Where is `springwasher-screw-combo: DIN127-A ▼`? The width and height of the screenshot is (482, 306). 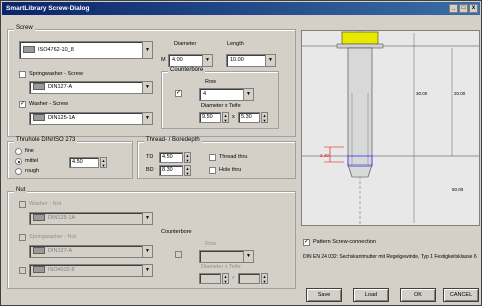
springwasher-screw-combo: DIN127-A ▼ is located at coordinates (91, 87).